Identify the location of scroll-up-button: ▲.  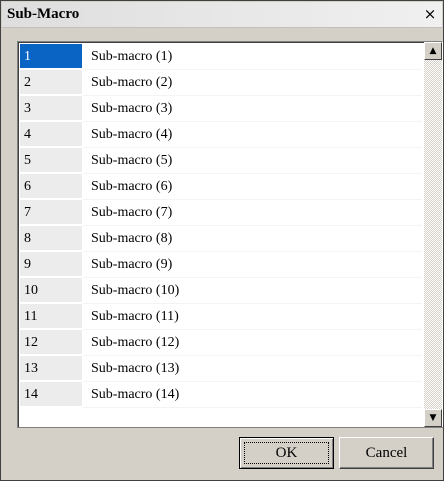
(433, 51).